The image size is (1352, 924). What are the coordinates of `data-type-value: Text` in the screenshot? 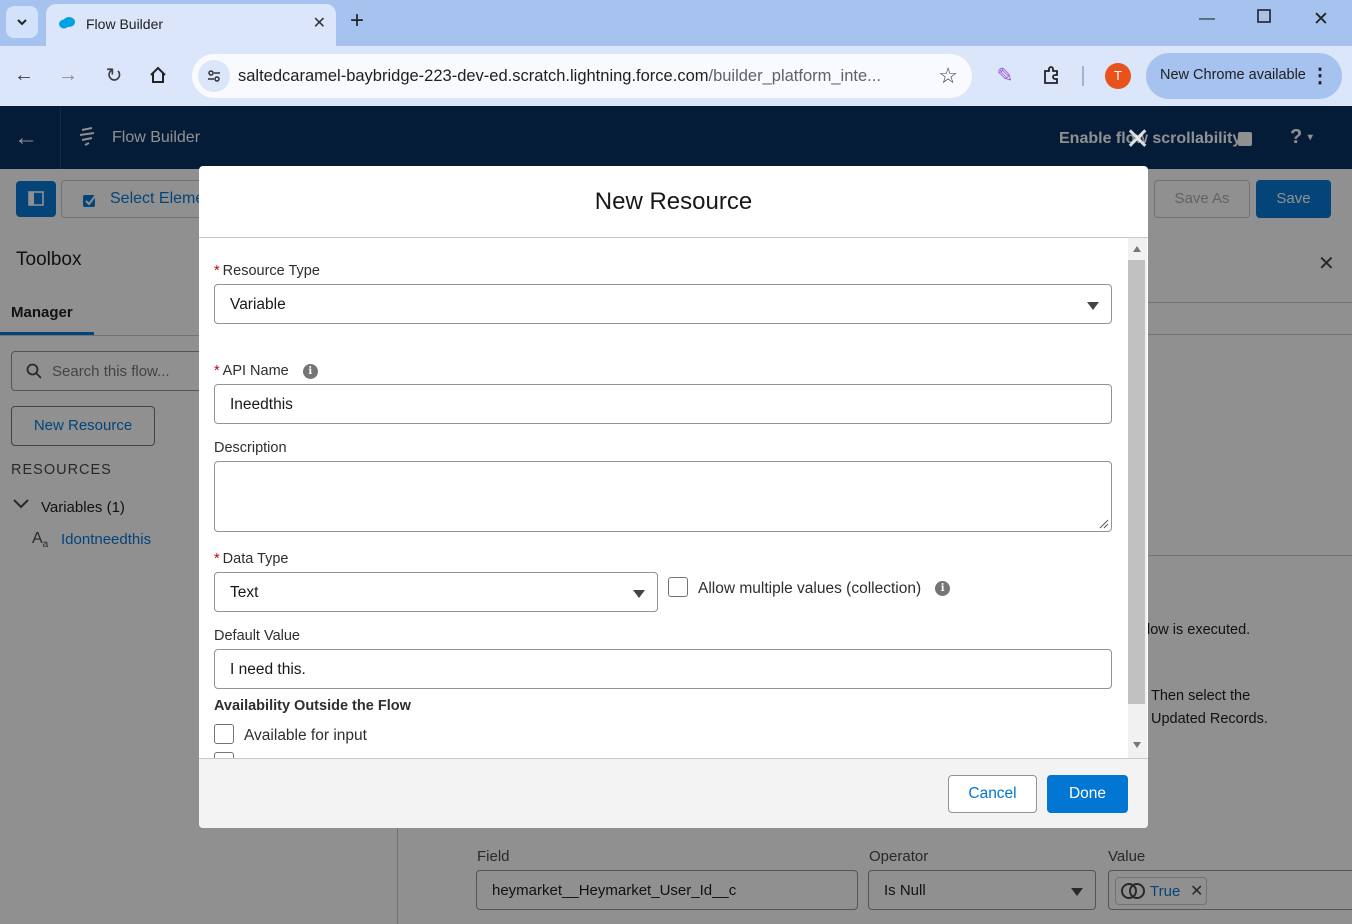 It's located at (244, 592).